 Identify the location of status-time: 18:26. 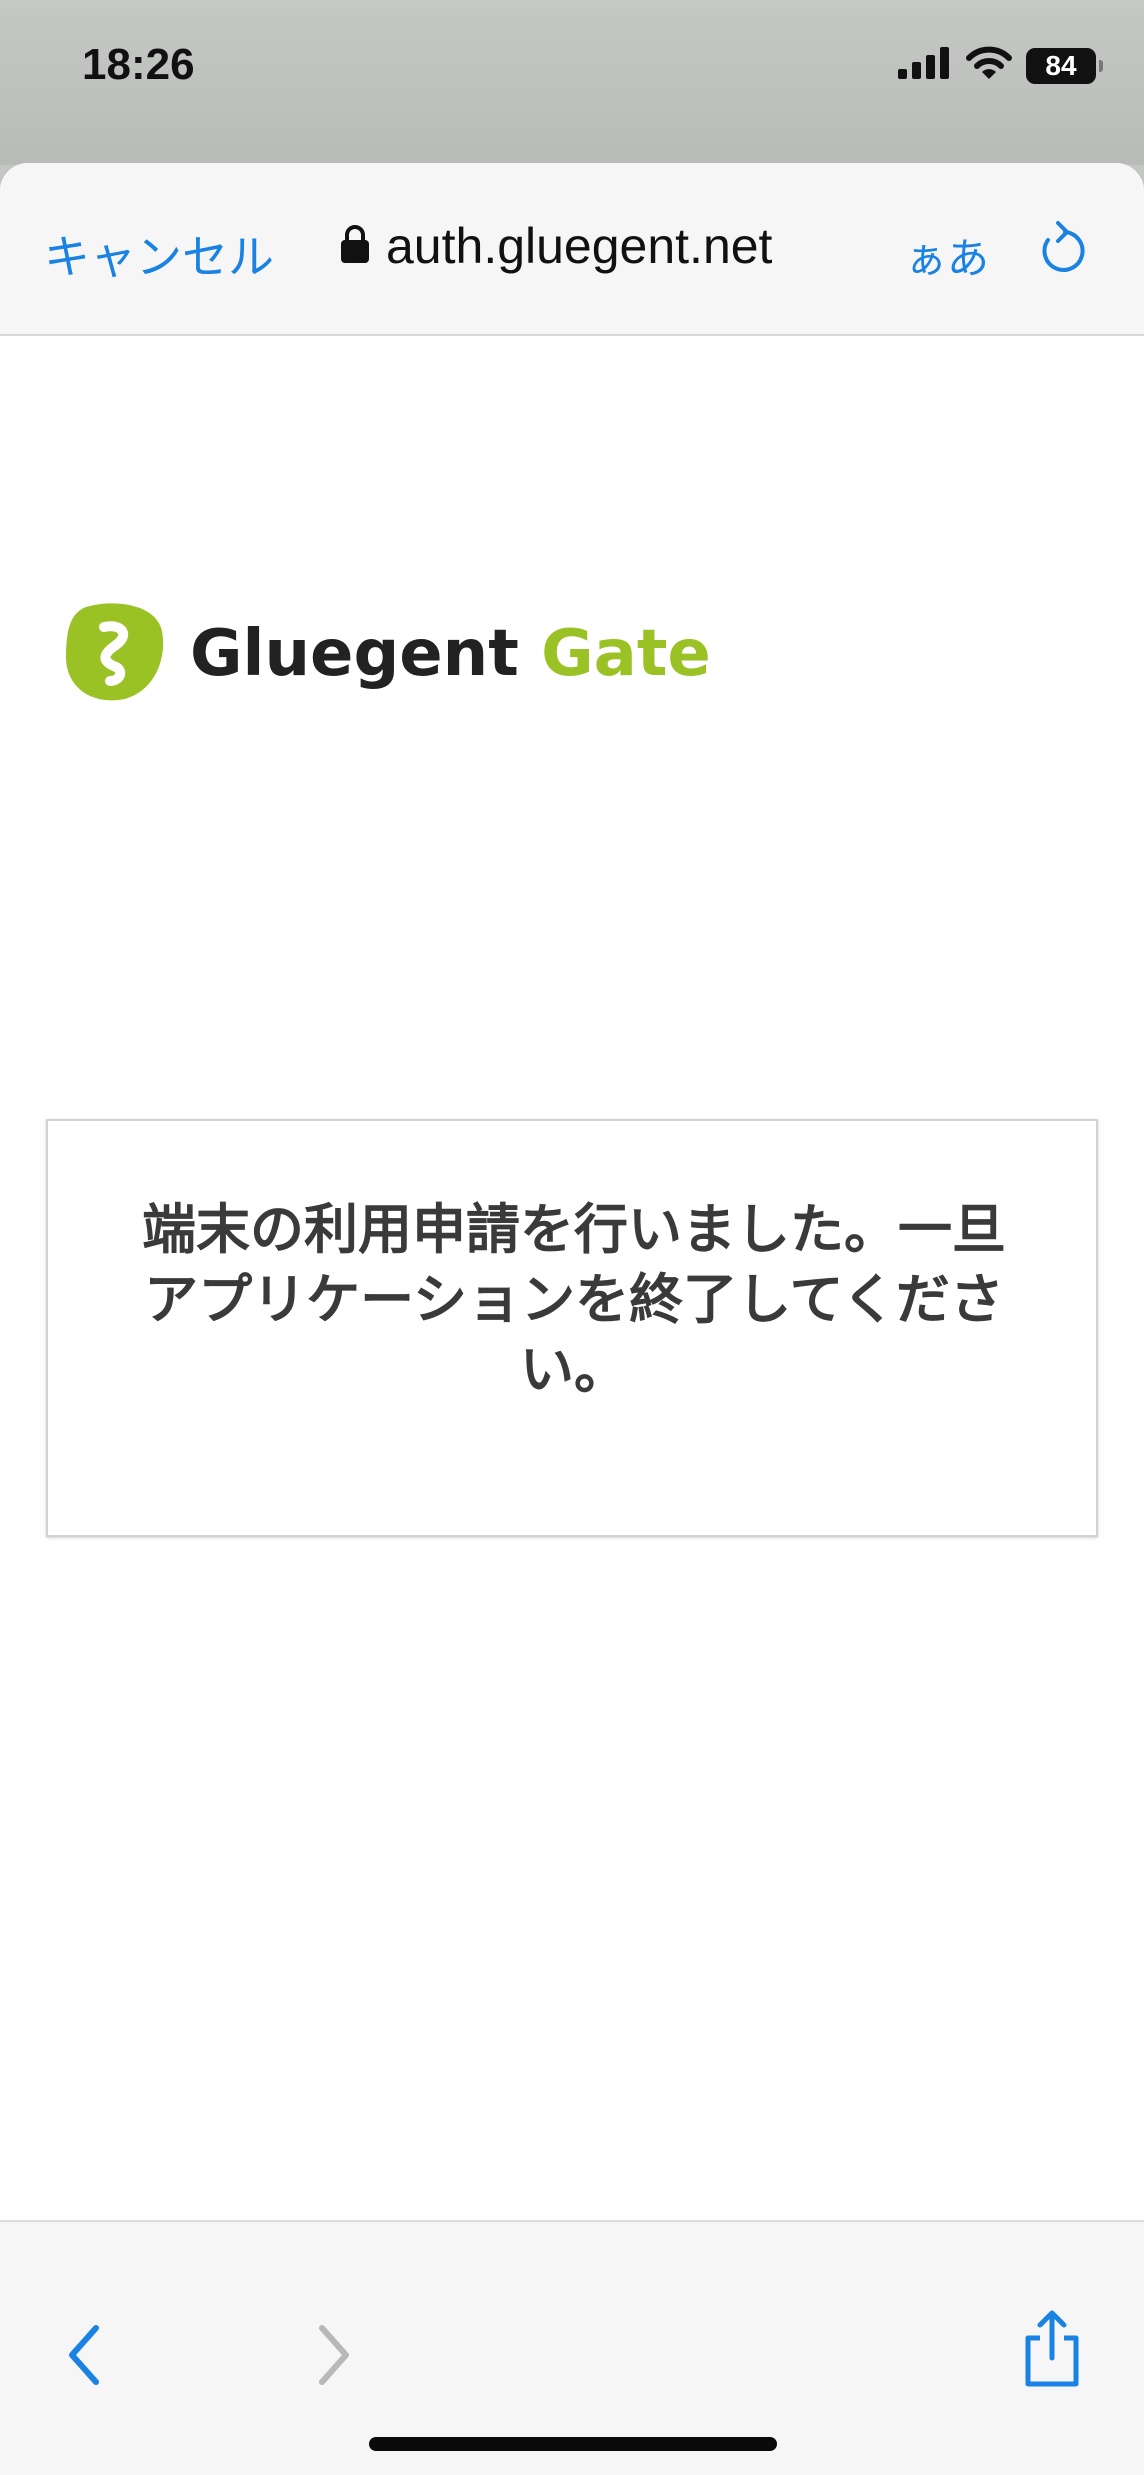
(138, 64).